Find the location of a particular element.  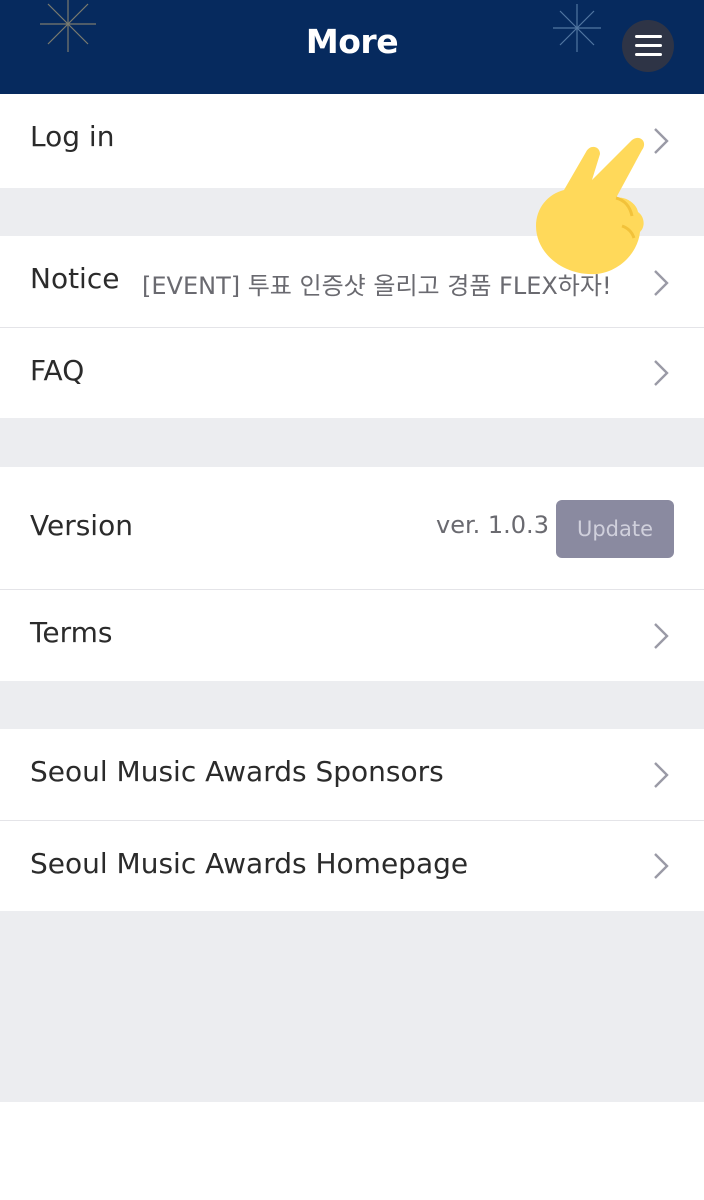

version-value: ver. 1.0.3 is located at coordinates (492, 525).